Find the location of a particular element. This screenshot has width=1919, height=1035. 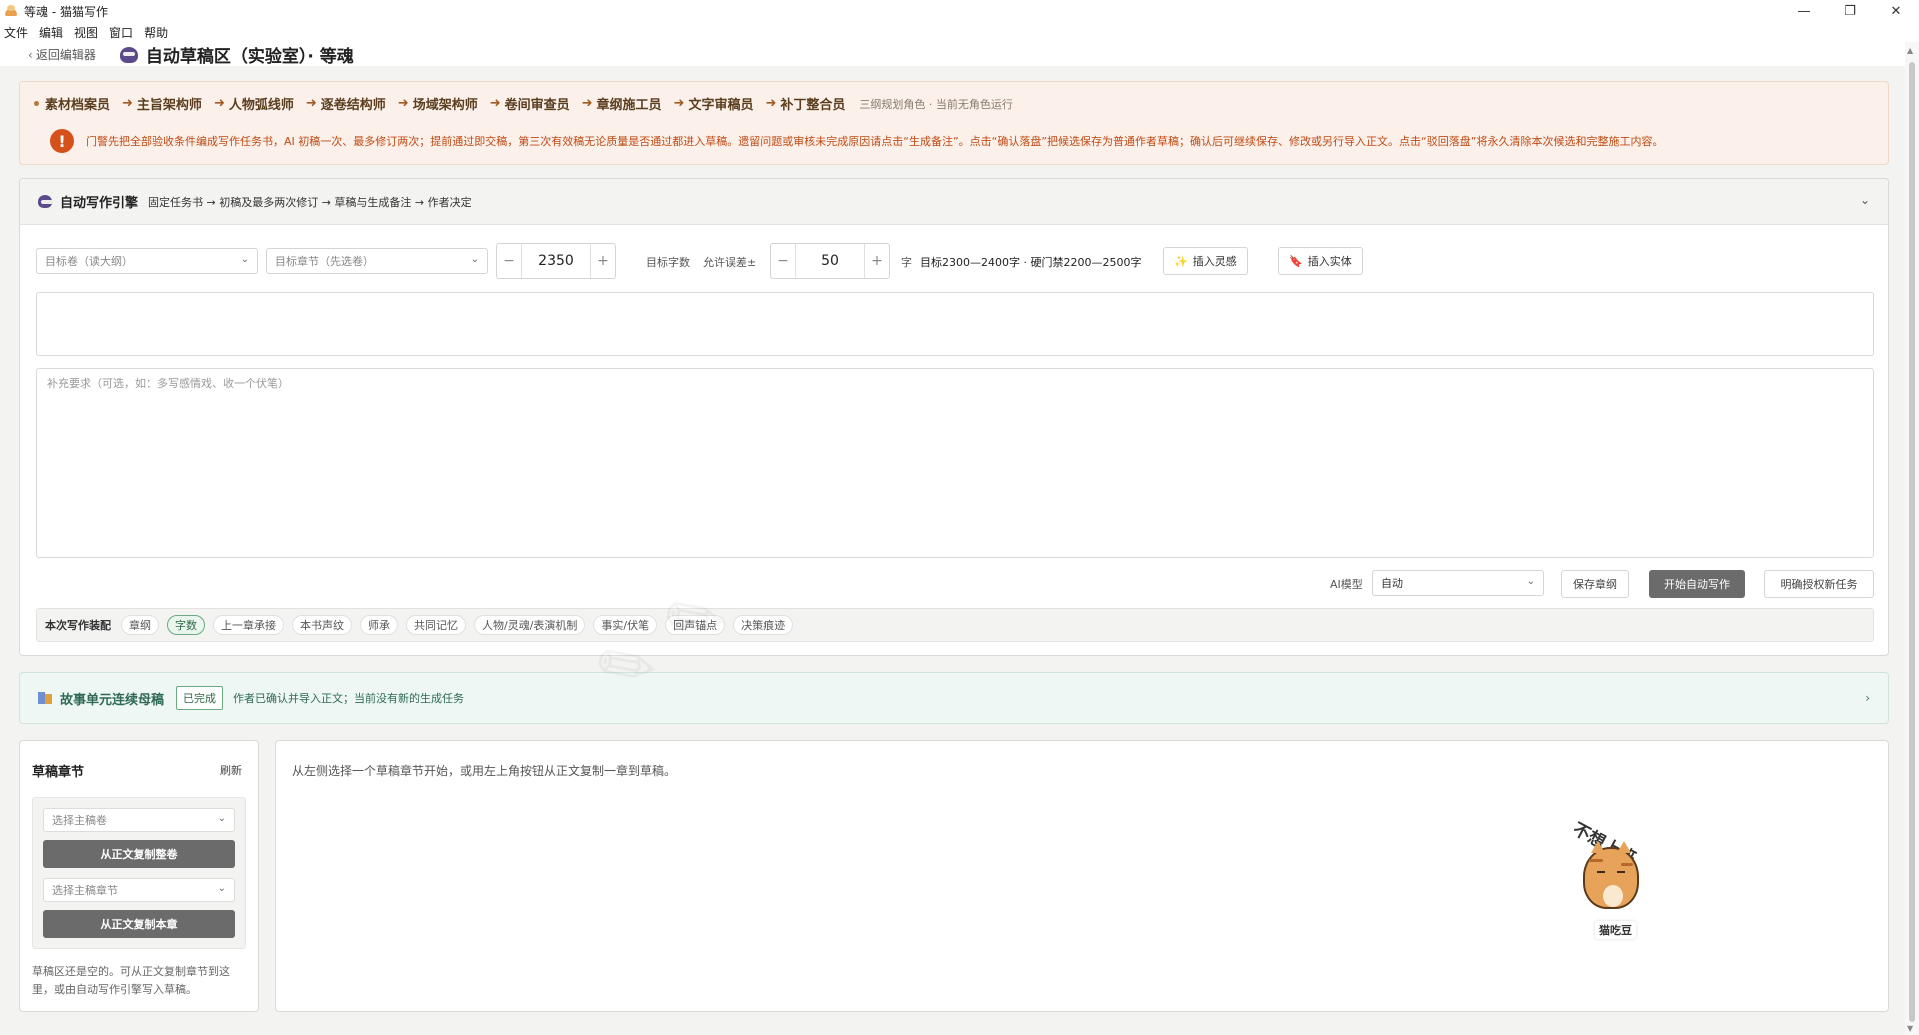

target-words-value: 2350 is located at coordinates (556, 261).